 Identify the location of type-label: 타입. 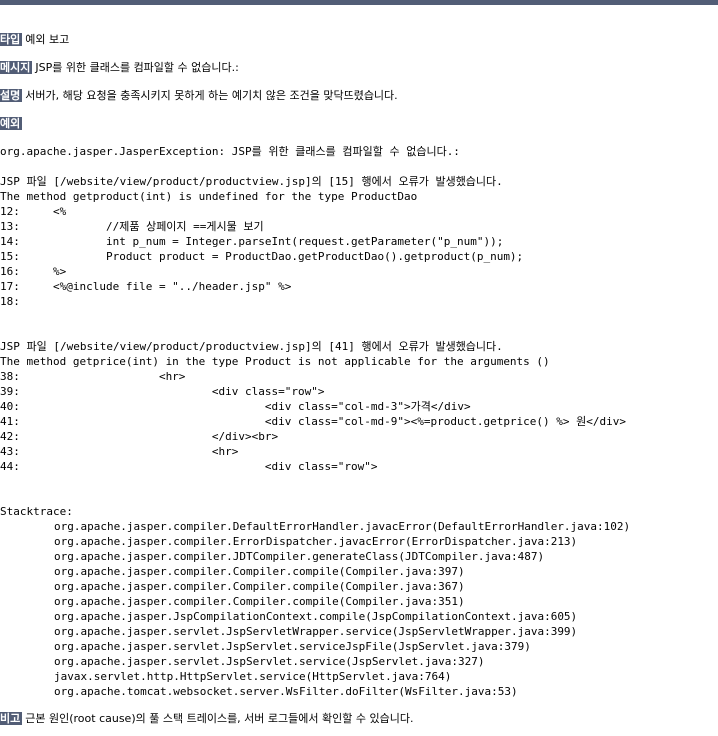
(11, 39).